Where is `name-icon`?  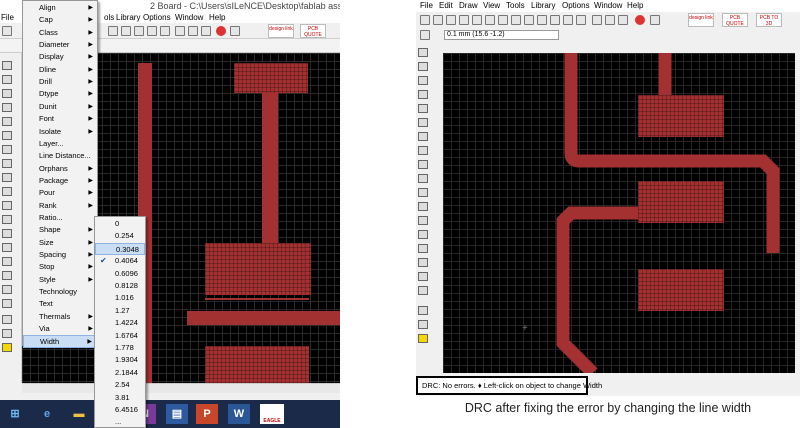 name-icon is located at coordinates (423, 150).